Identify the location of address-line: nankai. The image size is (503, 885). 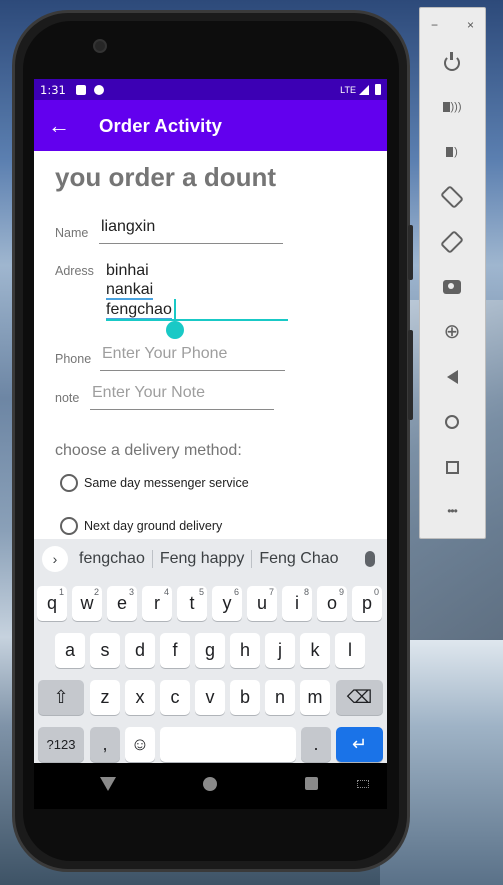
(130, 290).